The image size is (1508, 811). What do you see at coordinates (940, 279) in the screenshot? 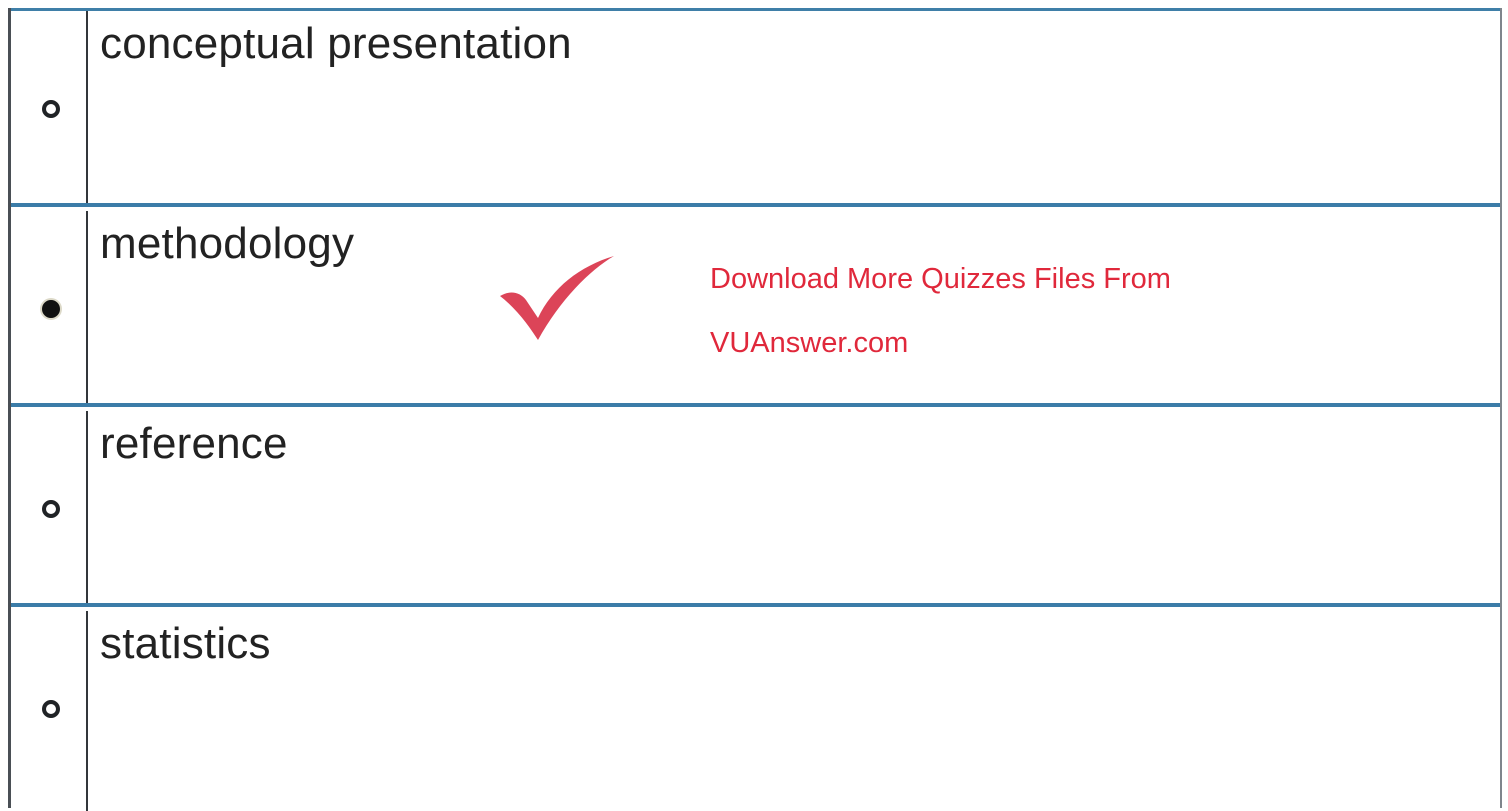
I see `watermark-text-line-1: Download More Quizzes Files From` at bounding box center [940, 279].